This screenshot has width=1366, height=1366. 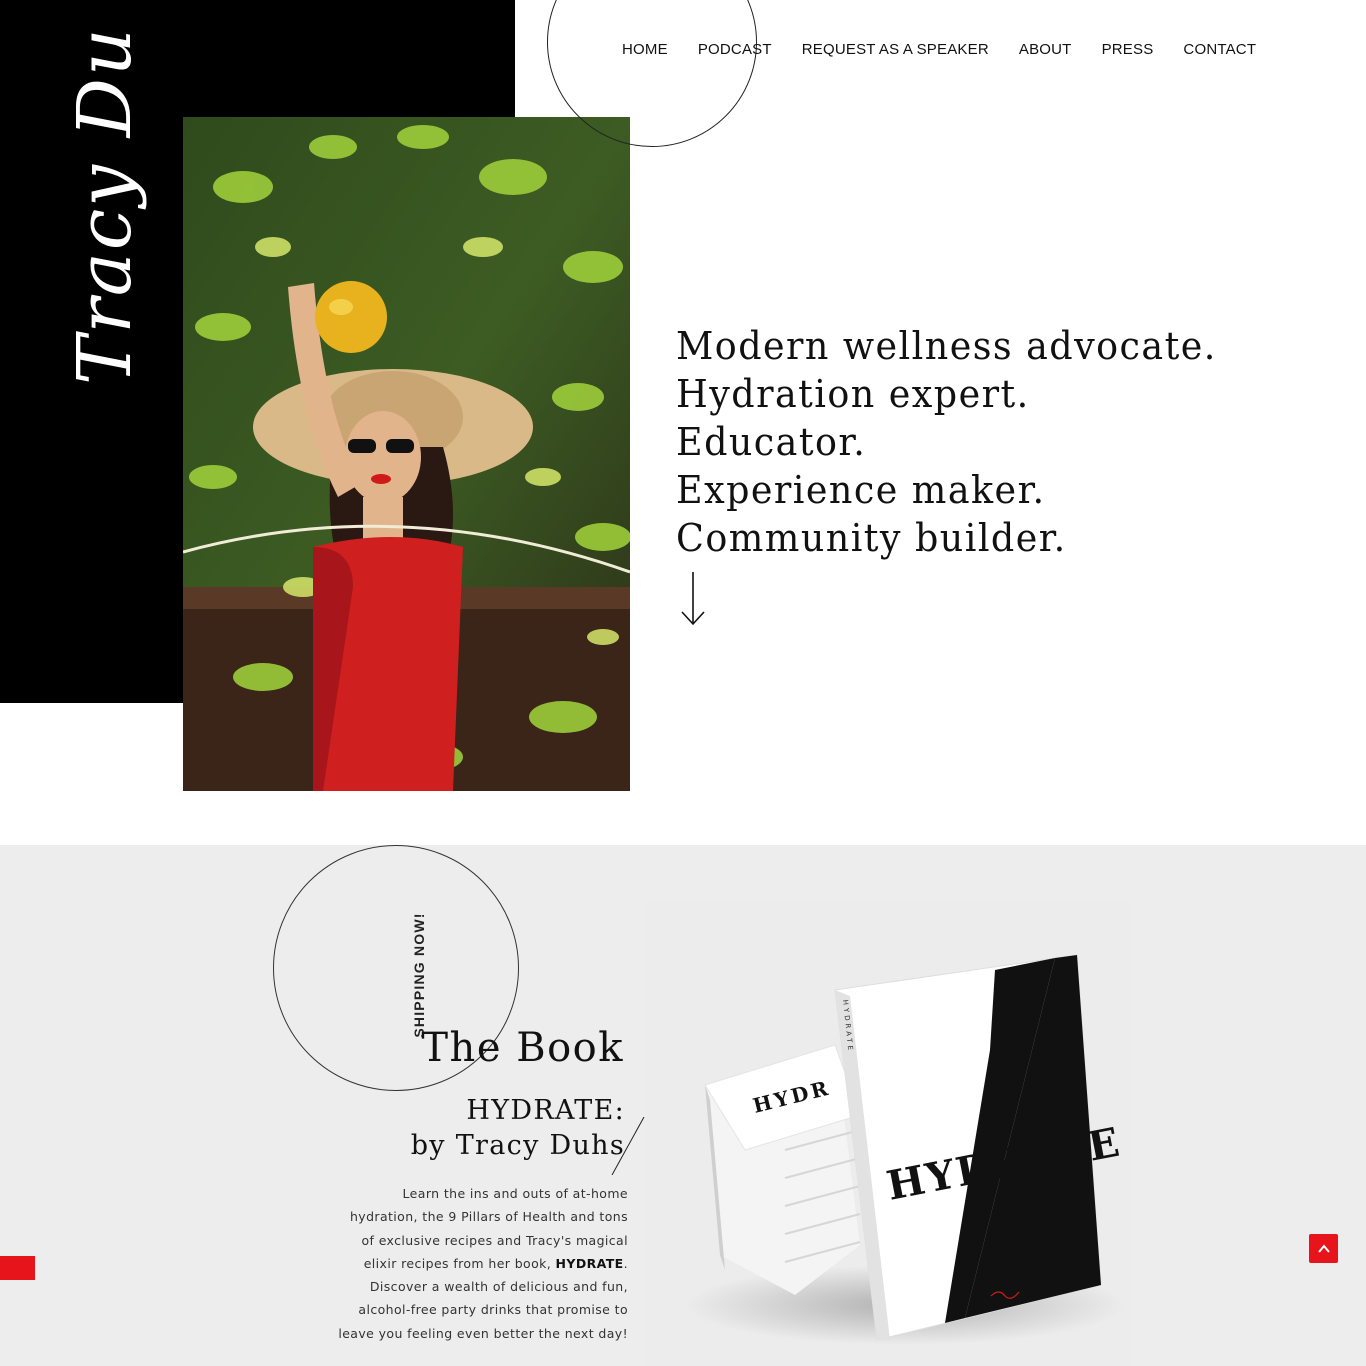 What do you see at coordinates (853, 394) in the screenshot?
I see `tagline-line: Hydration expert.` at bounding box center [853, 394].